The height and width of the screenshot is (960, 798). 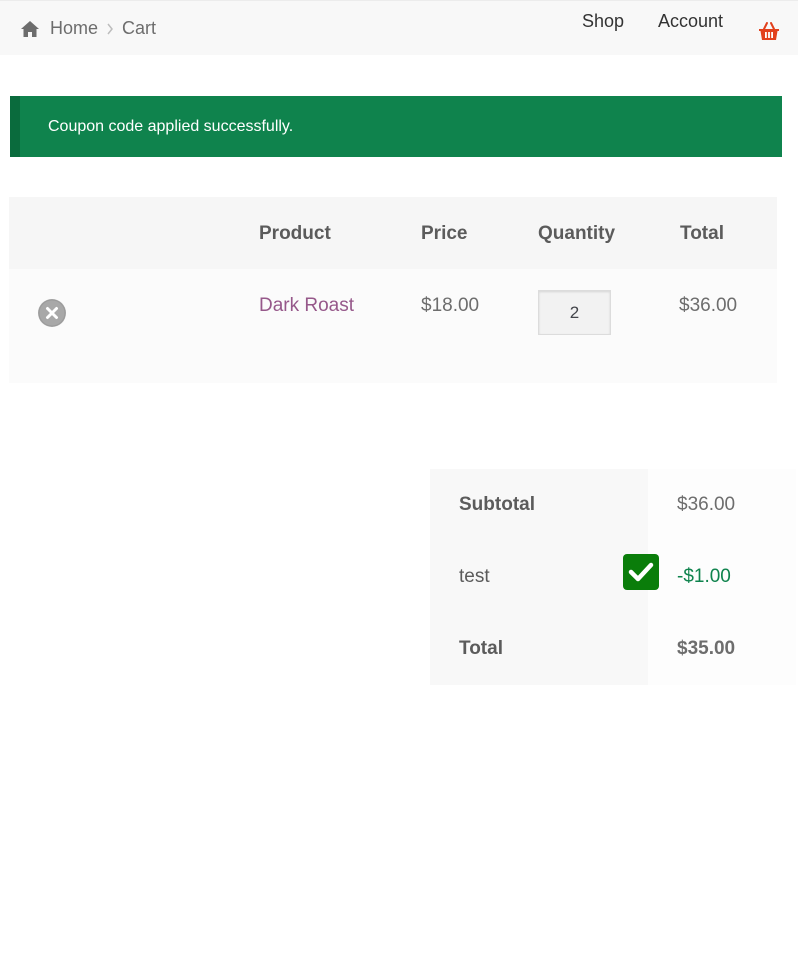 I want to click on home-icon, so click(x=30, y=28).